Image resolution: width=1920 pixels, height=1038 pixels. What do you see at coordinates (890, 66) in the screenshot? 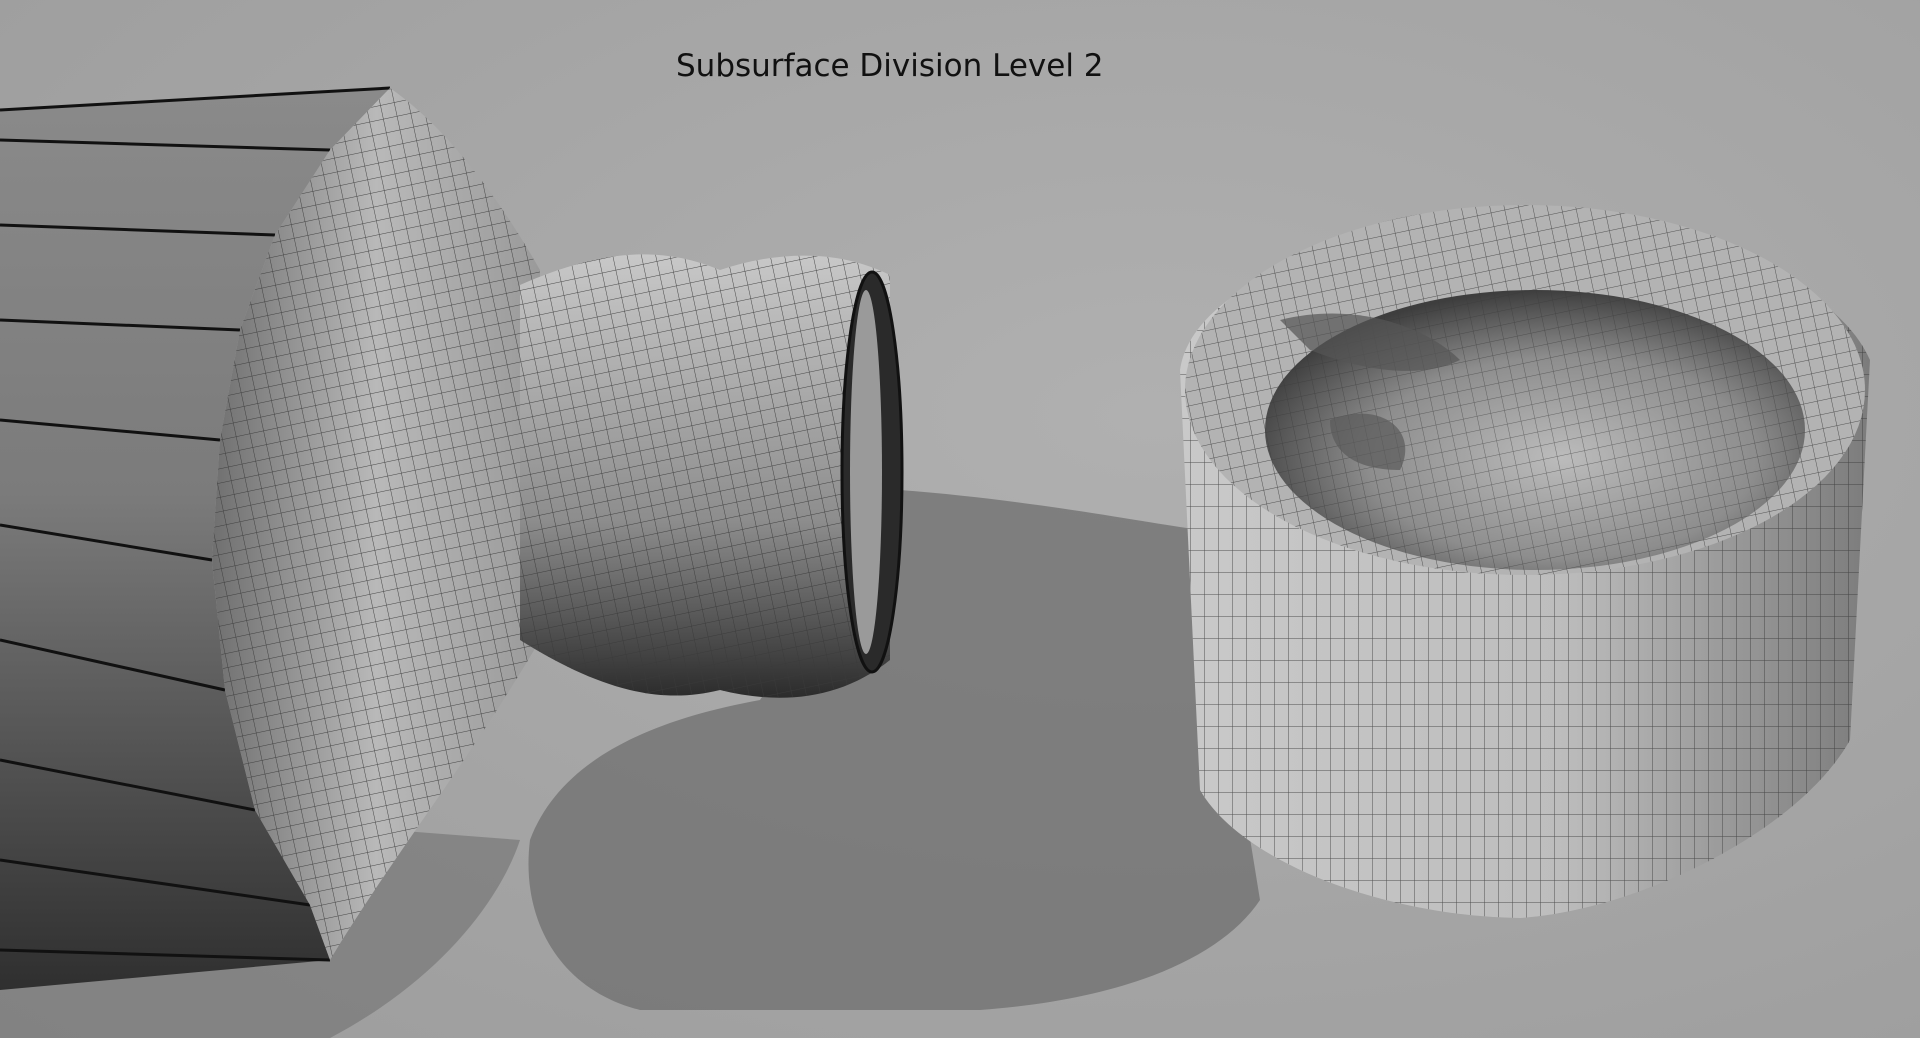
I see `render-caption: Subsurface Division Level 2` at bounding box center [890, 66].